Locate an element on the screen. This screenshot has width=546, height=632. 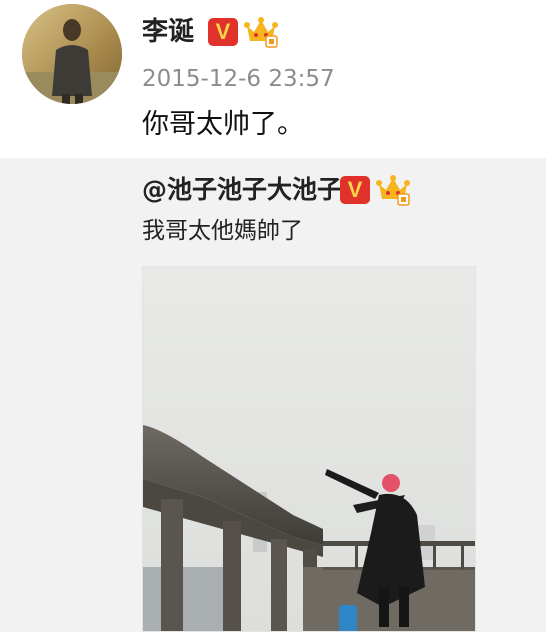
post-timestamp: 2015-12-6 23:57 is located at coordinates (238, 79).